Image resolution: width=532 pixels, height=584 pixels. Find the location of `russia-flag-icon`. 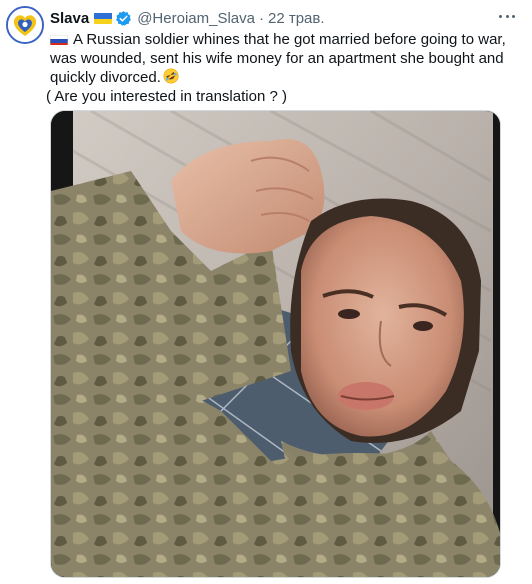

russia-flag-icon is located at coordinates (59, 39).